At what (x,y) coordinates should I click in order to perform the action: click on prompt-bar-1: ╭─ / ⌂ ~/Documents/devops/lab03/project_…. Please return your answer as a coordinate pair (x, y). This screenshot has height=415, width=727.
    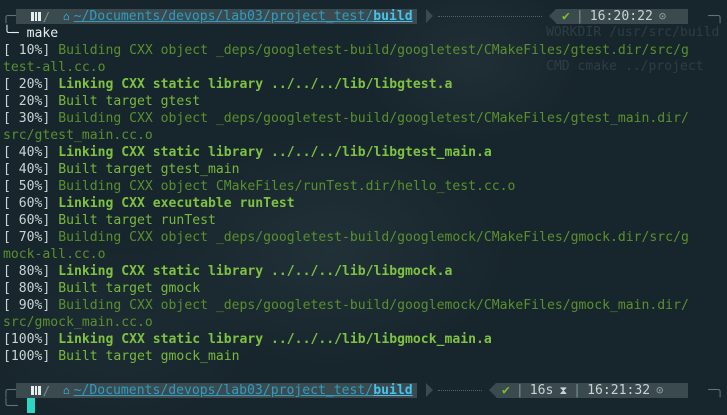
    Looking at the image, I should click on (363, 16).